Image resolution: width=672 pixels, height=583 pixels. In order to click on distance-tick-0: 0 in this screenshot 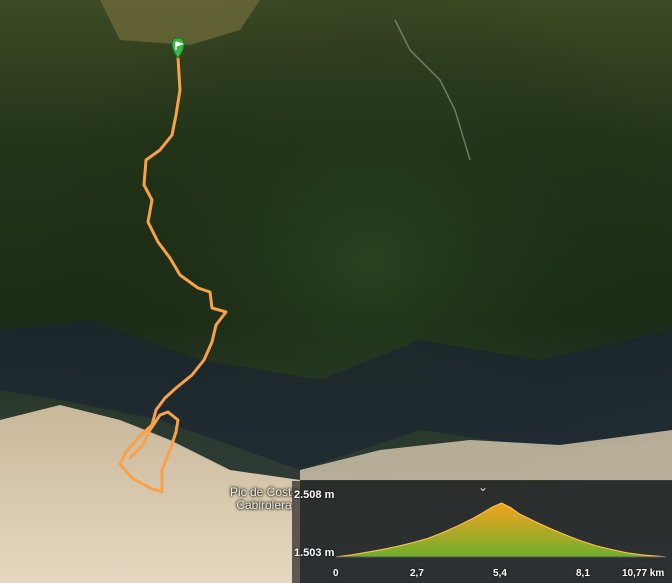, I will do `click(336, 573)`.